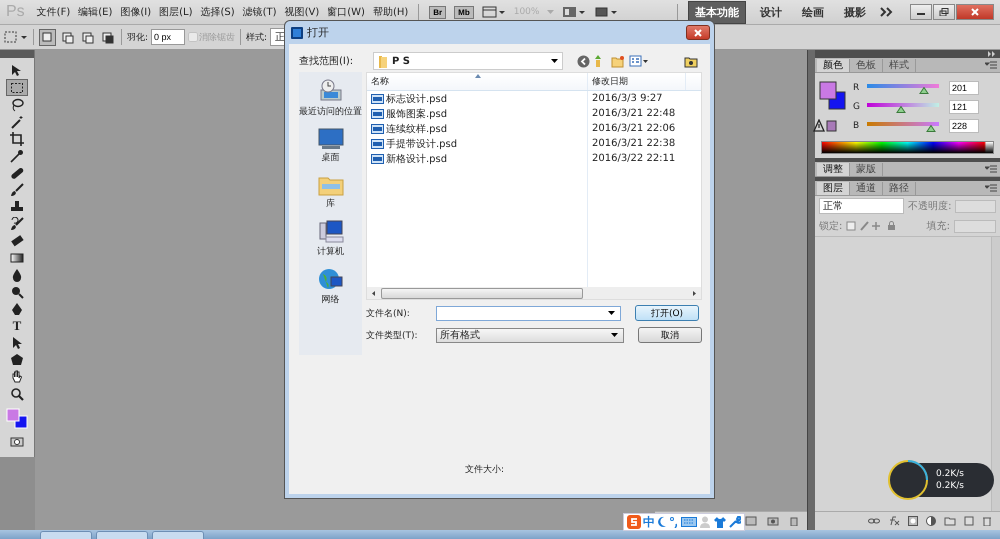 This screenshot has width=1000, height=539. What do you see at coordinates (751, 521) in the screenshot?
I see `panel-icon` at bounding box center [751, 521].